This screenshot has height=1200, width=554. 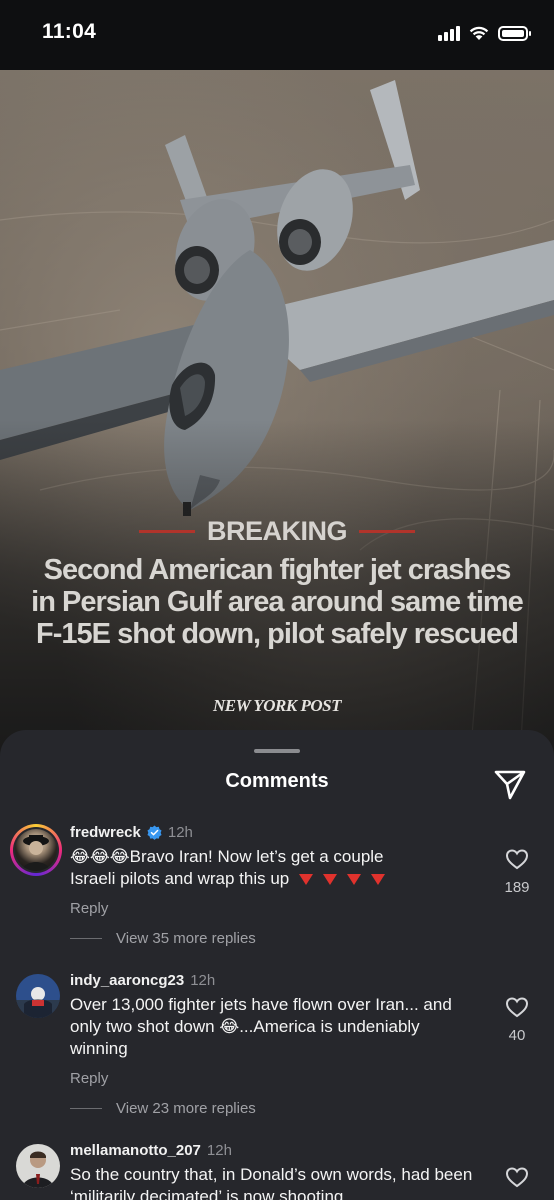 I want to click on view-more-replies-label: View 35 more replies, so click(x=186, y=938).